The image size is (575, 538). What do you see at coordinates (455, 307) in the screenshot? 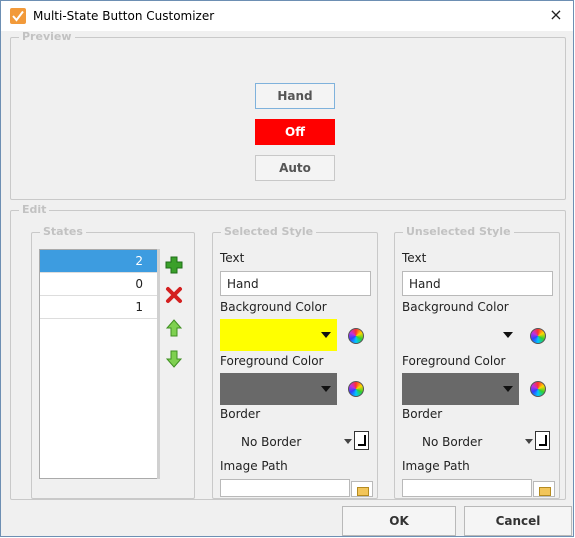
I see `unselected-background-label: Background Color` at bounding box center [455, 307].